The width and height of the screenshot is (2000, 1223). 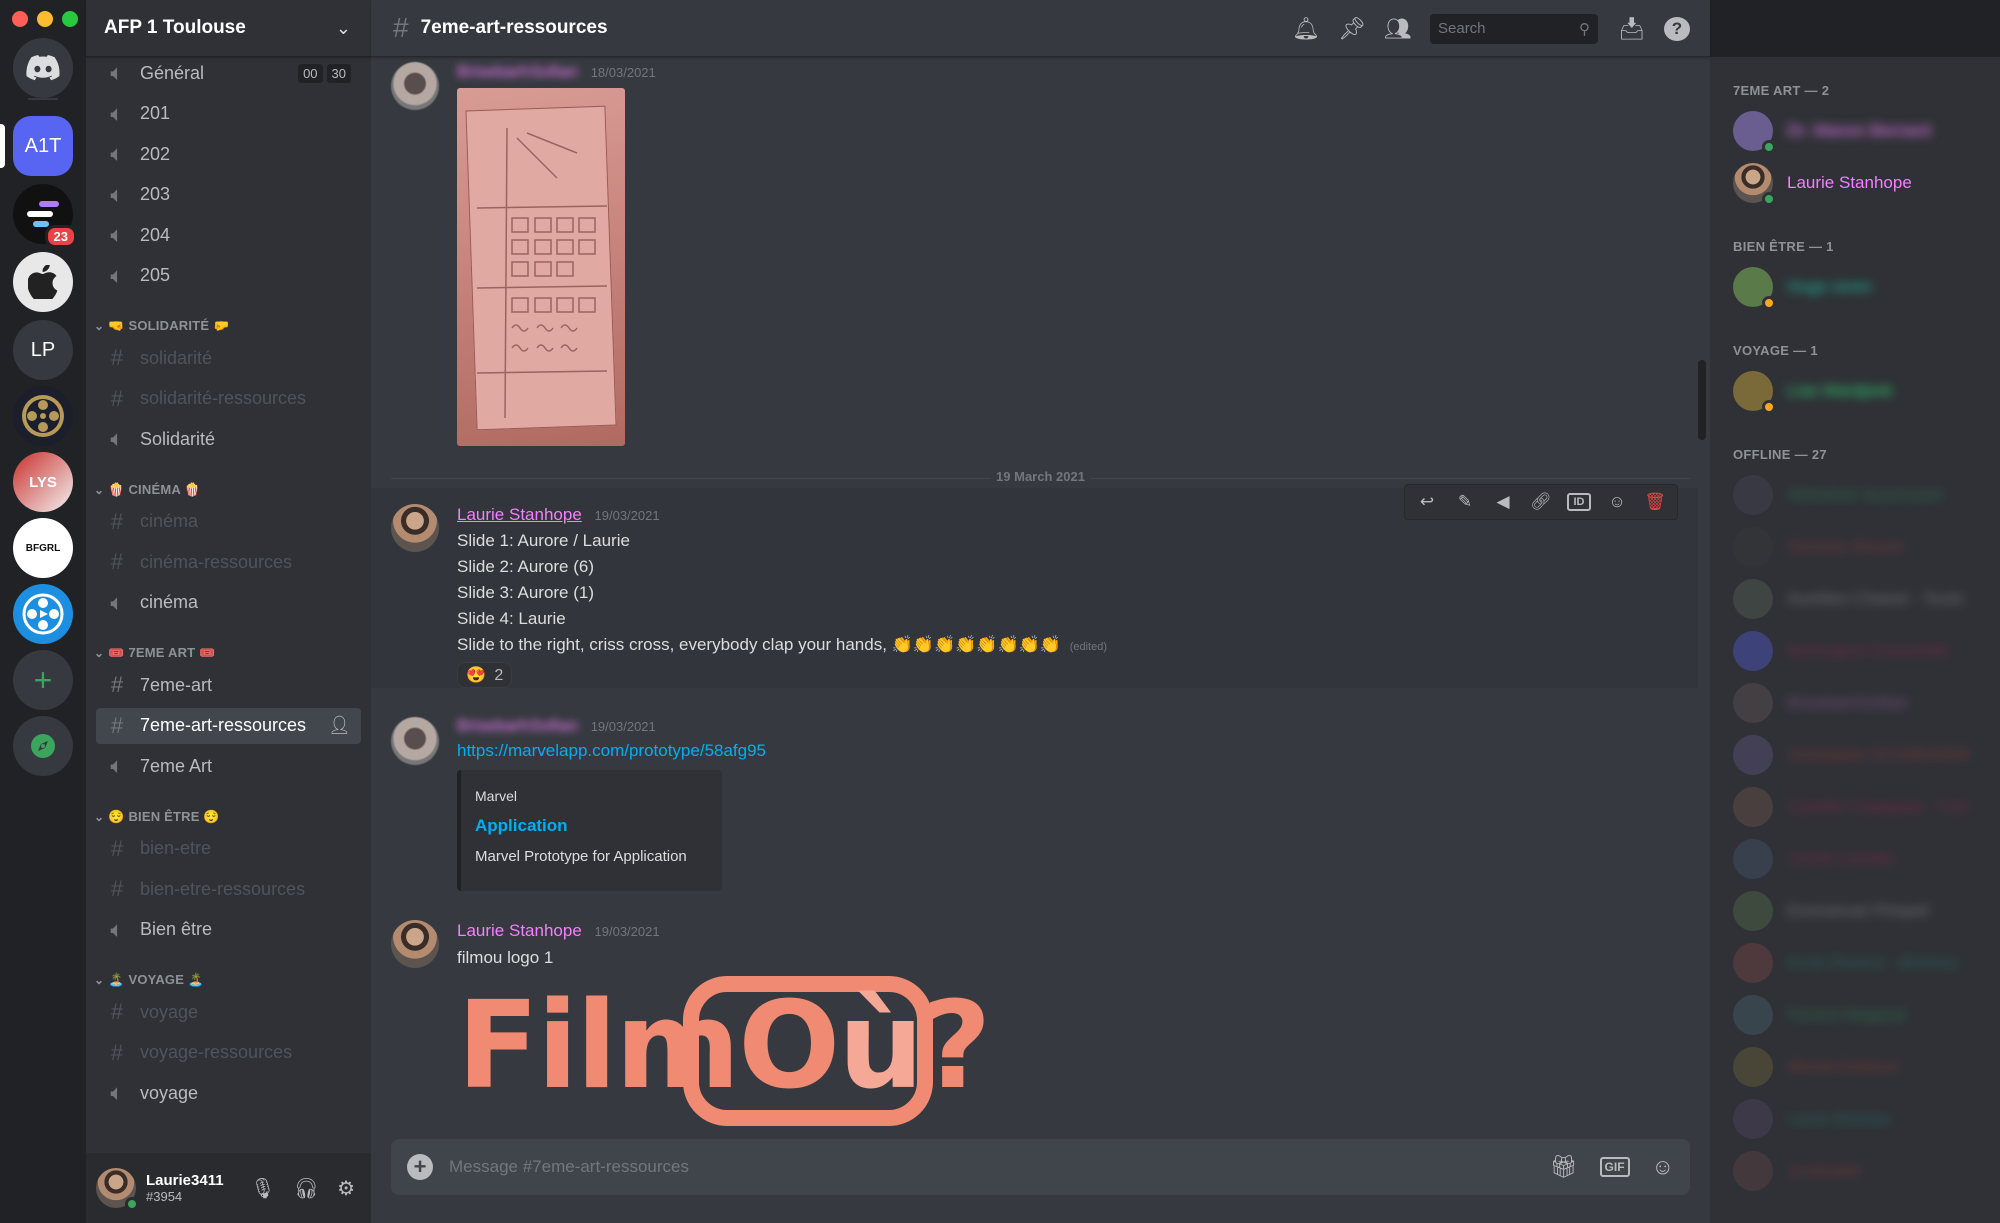 I want to click on member-item: Dominic Bouret, so click(x=1818, y=547).